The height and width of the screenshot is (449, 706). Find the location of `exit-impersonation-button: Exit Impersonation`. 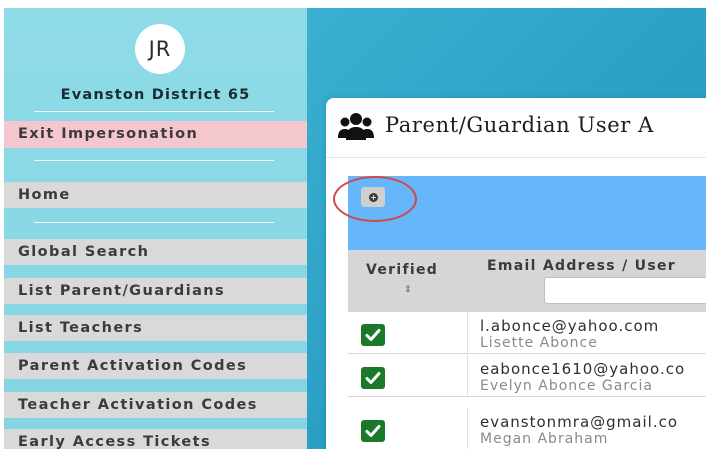

exit-impersonation-button: Exit Impersonation is located at coordinates (155, 134).